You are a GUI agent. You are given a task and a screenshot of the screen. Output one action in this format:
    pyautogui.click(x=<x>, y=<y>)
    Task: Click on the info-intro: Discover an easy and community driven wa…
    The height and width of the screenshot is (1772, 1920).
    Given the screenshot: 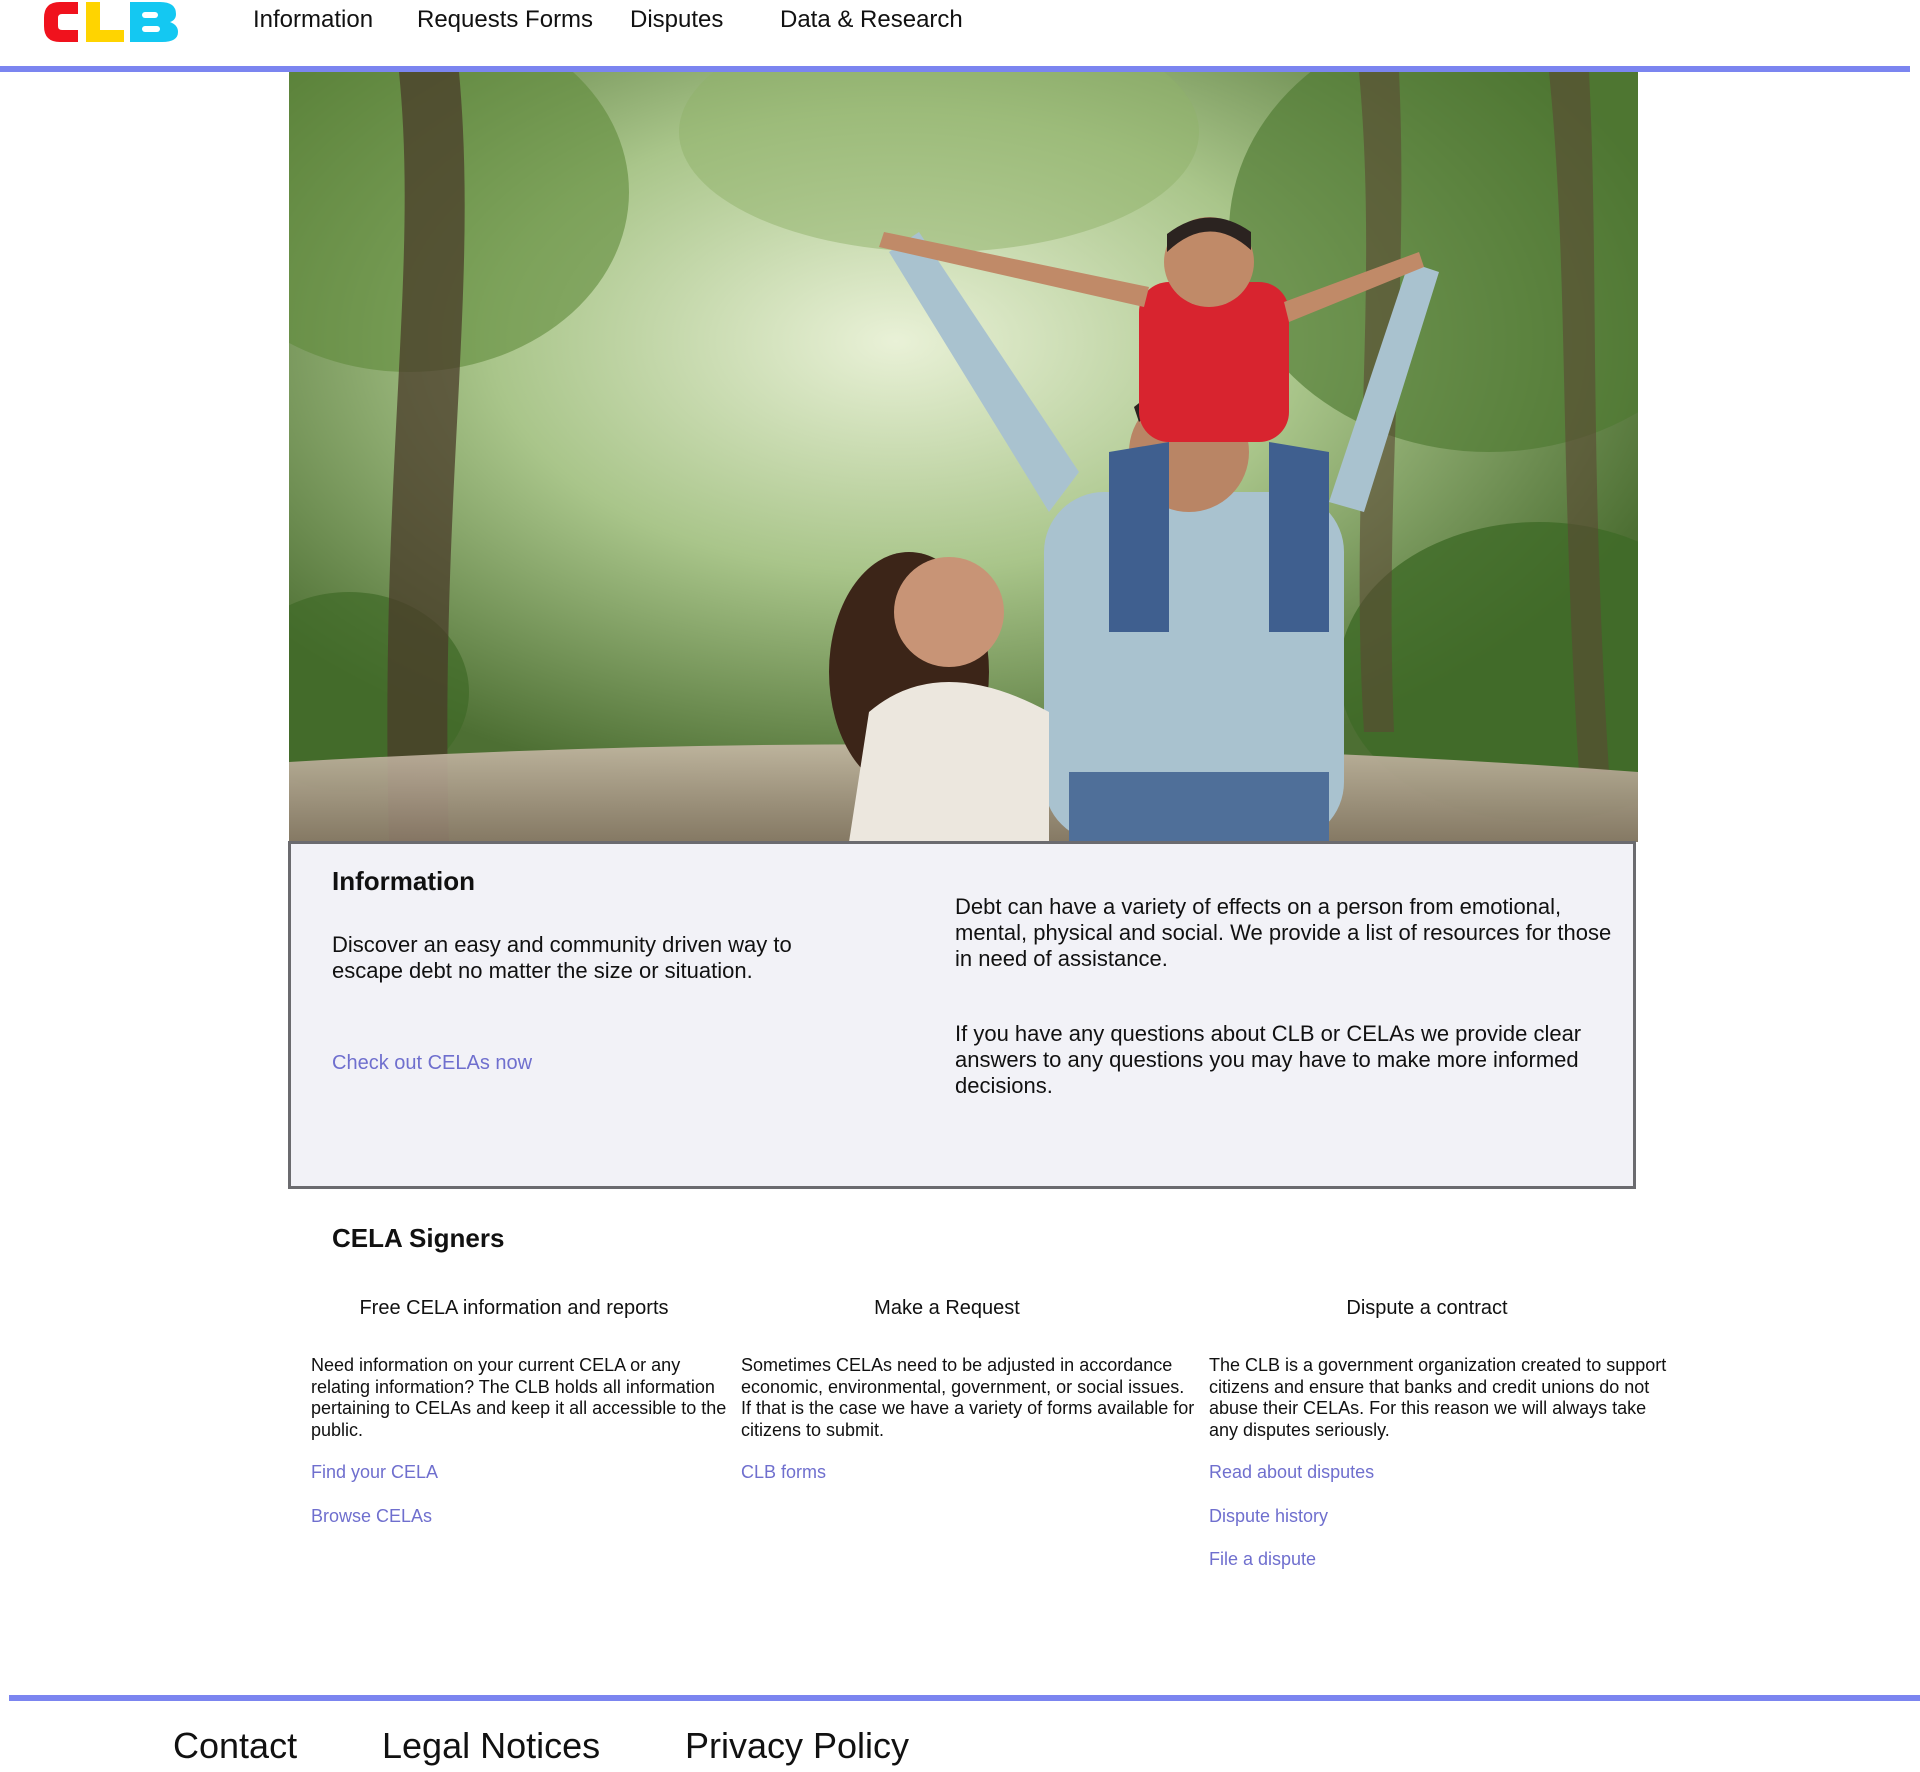 What is the action you would take?
    pyautogui.click(x=562, y=957)
    